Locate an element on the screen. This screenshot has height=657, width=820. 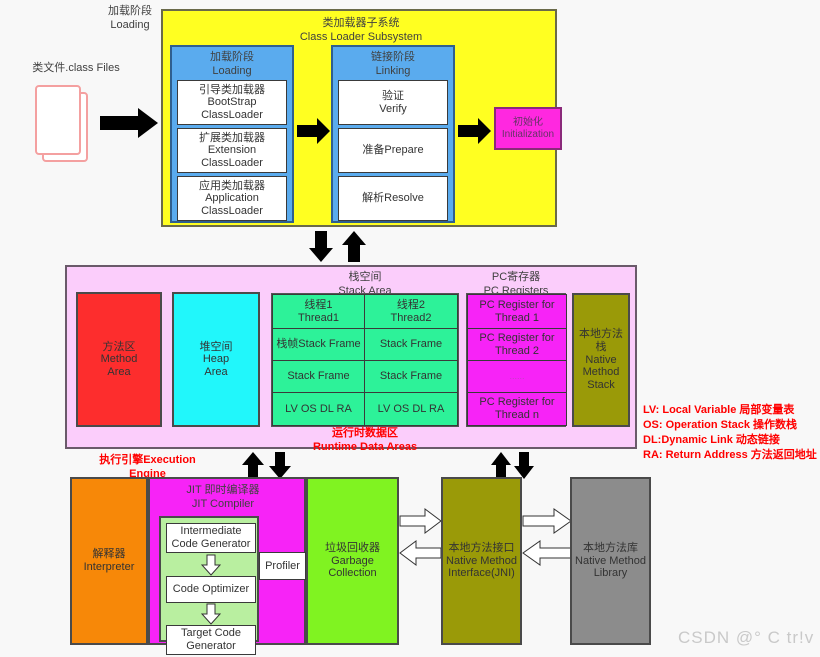
profiler-label: Profiler is located at coordinates (282, 565).